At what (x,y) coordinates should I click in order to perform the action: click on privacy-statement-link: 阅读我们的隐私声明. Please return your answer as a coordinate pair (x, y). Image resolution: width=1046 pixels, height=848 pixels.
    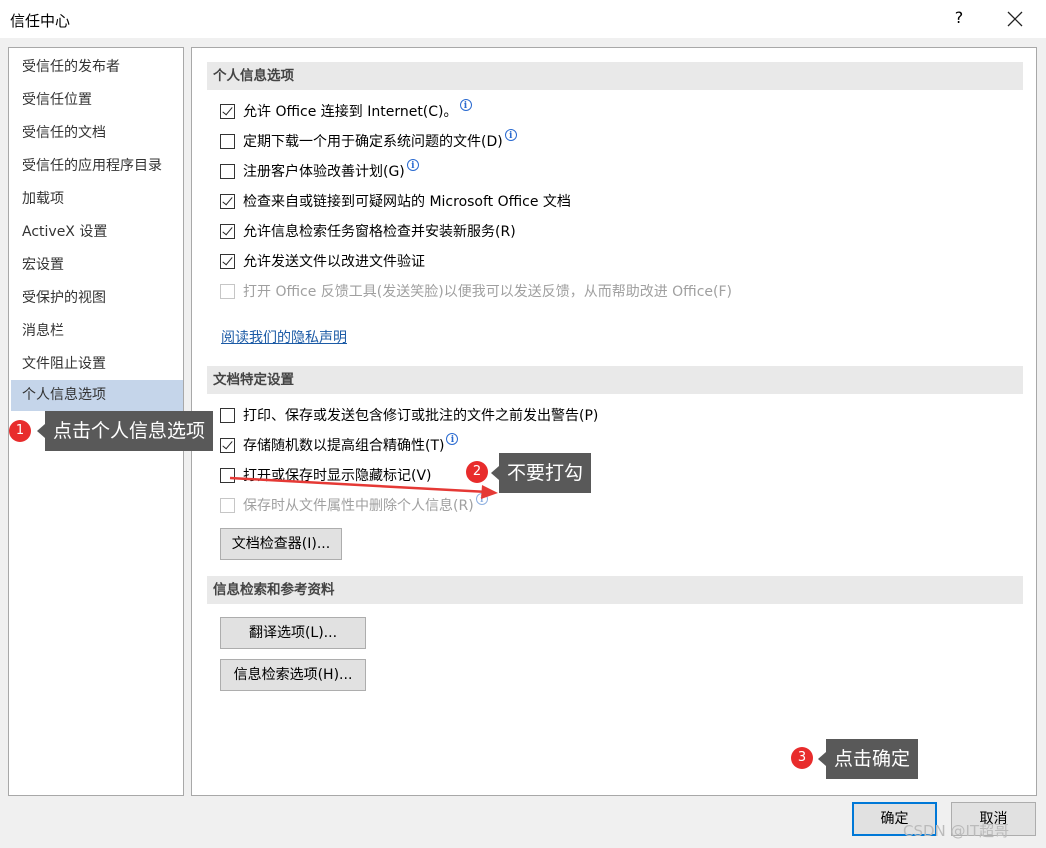
    Looking at the image, I should click on (284, 337).